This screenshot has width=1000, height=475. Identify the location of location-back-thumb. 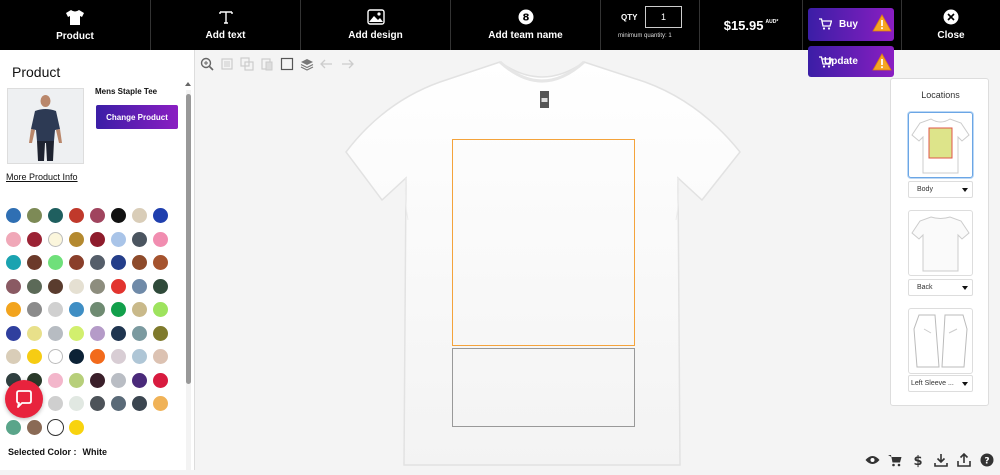
(940, 243).